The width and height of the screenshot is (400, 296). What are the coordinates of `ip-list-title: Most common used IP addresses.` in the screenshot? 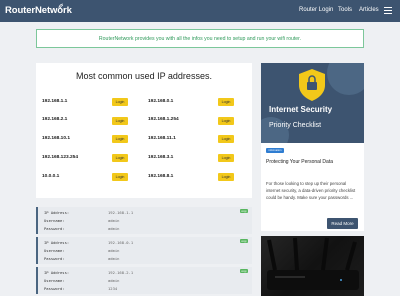 It's located at (144, 76).